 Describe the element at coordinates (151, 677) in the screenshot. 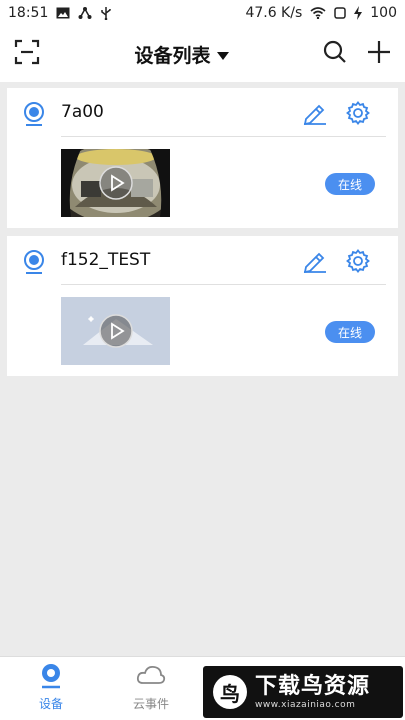

I see `cloud-icon` at that location.